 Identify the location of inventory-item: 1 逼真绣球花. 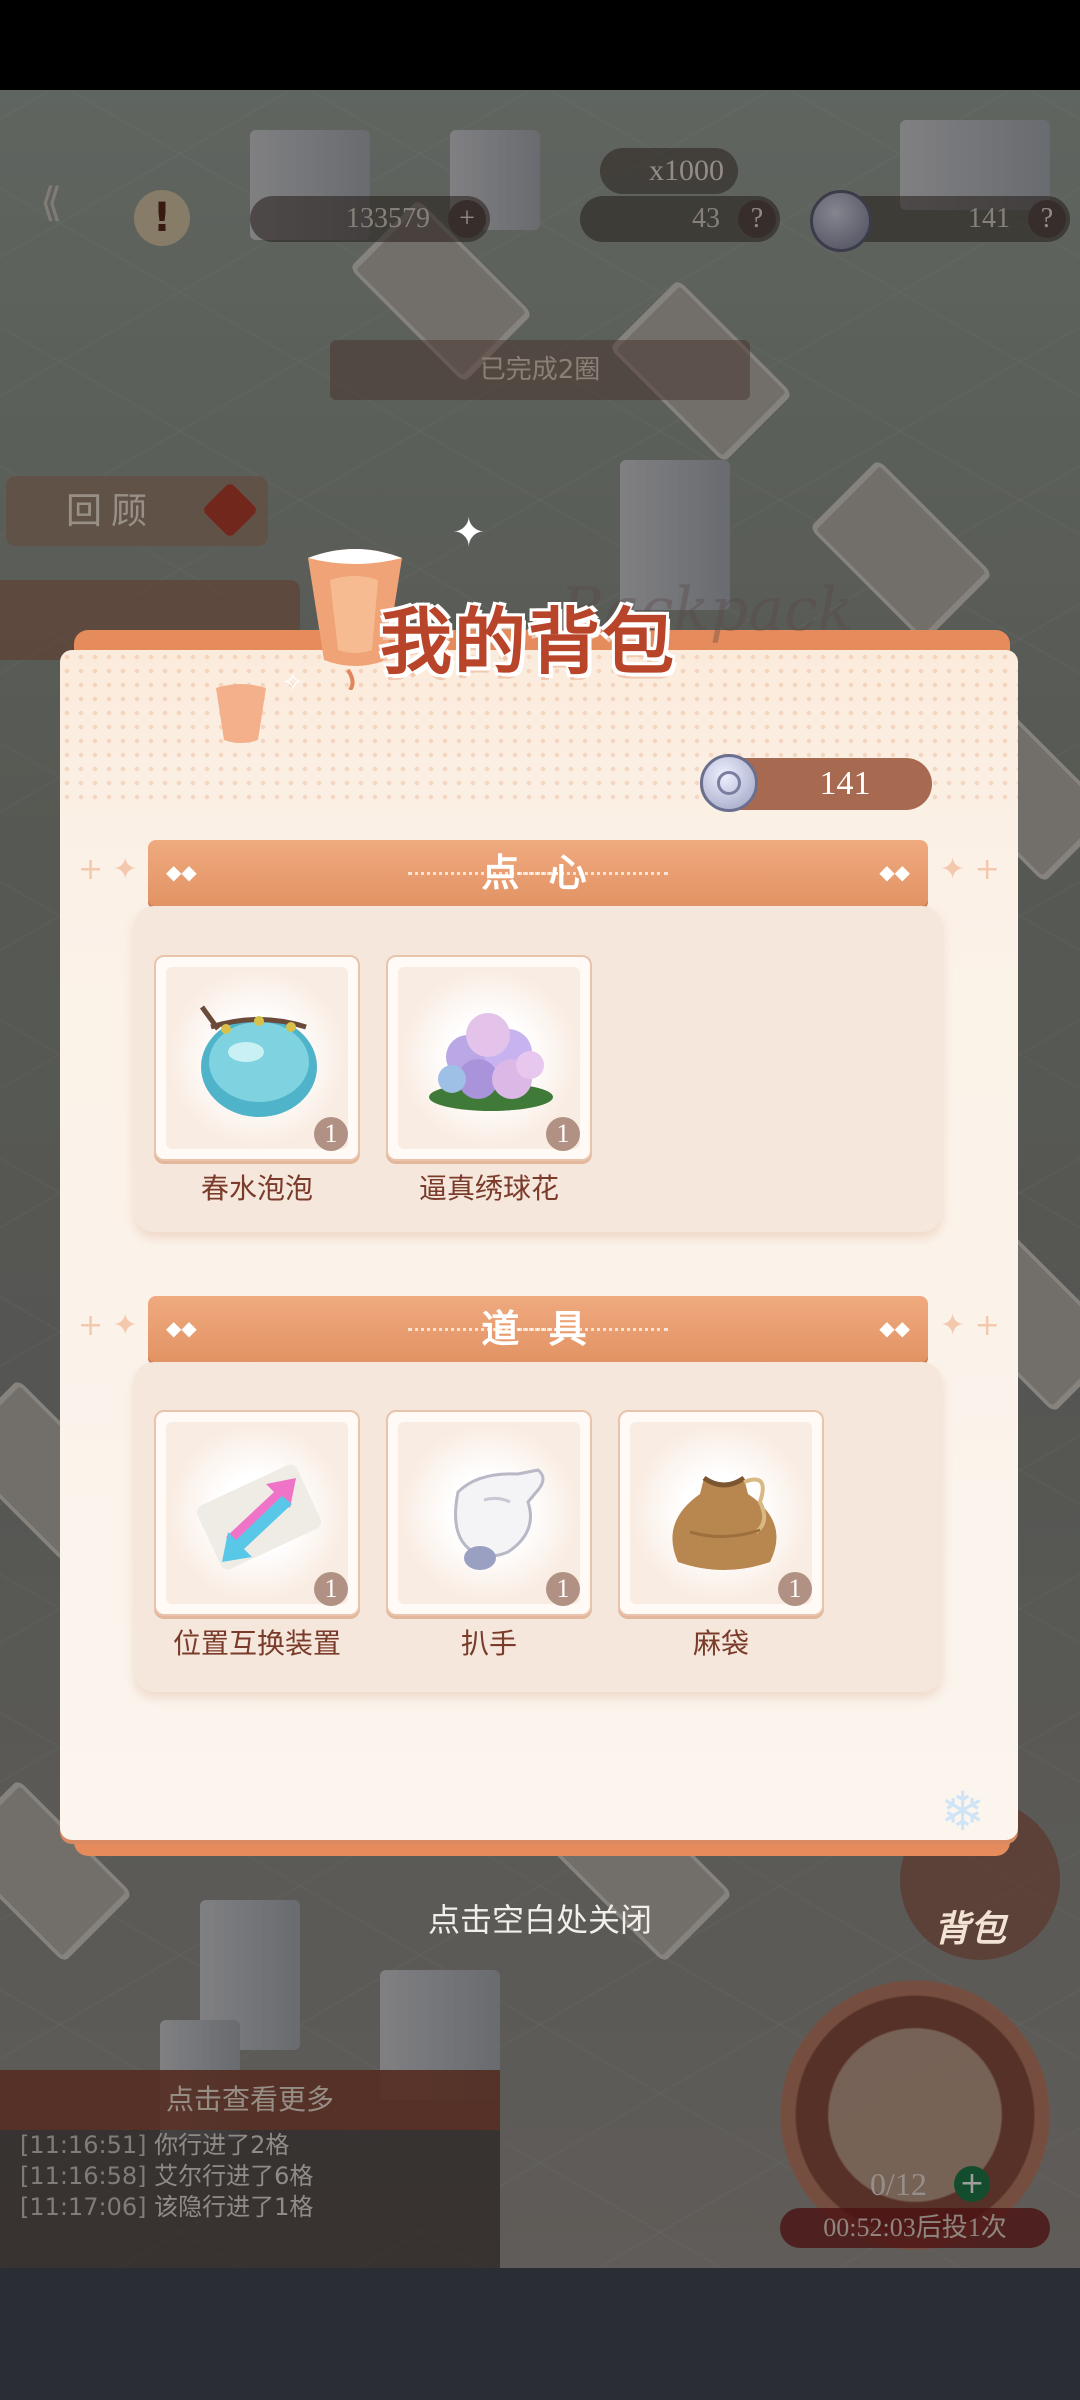
(489, 1081).